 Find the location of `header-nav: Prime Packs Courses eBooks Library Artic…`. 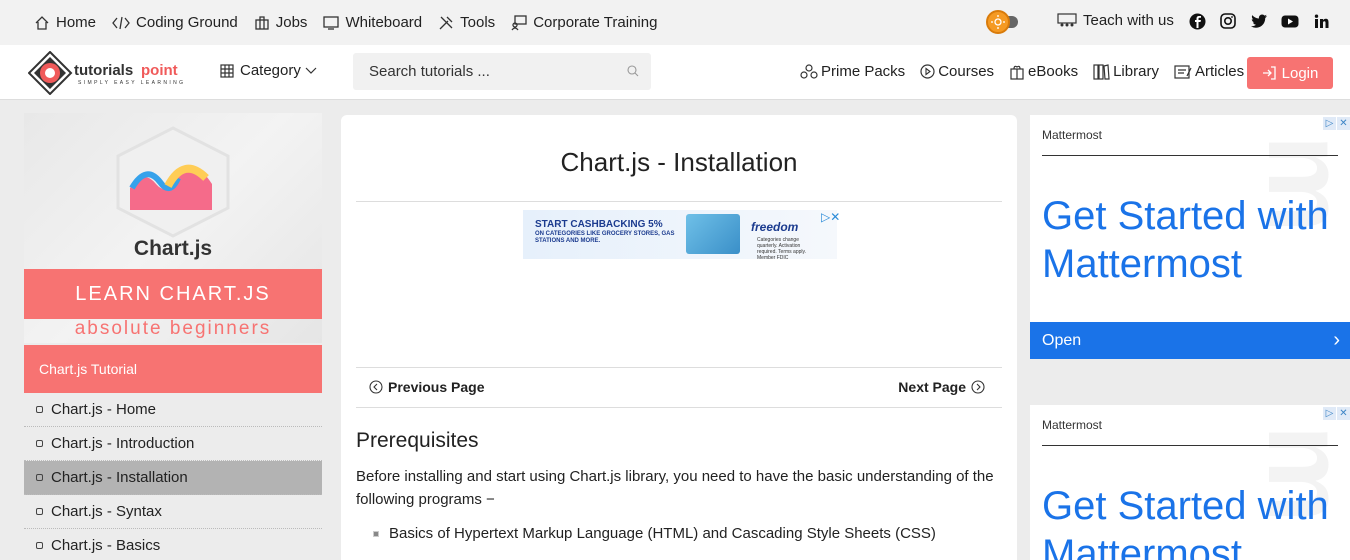

header-nav: Prime Packs Courses eBooks Library Artic… is located at coordinates (1029, 71).